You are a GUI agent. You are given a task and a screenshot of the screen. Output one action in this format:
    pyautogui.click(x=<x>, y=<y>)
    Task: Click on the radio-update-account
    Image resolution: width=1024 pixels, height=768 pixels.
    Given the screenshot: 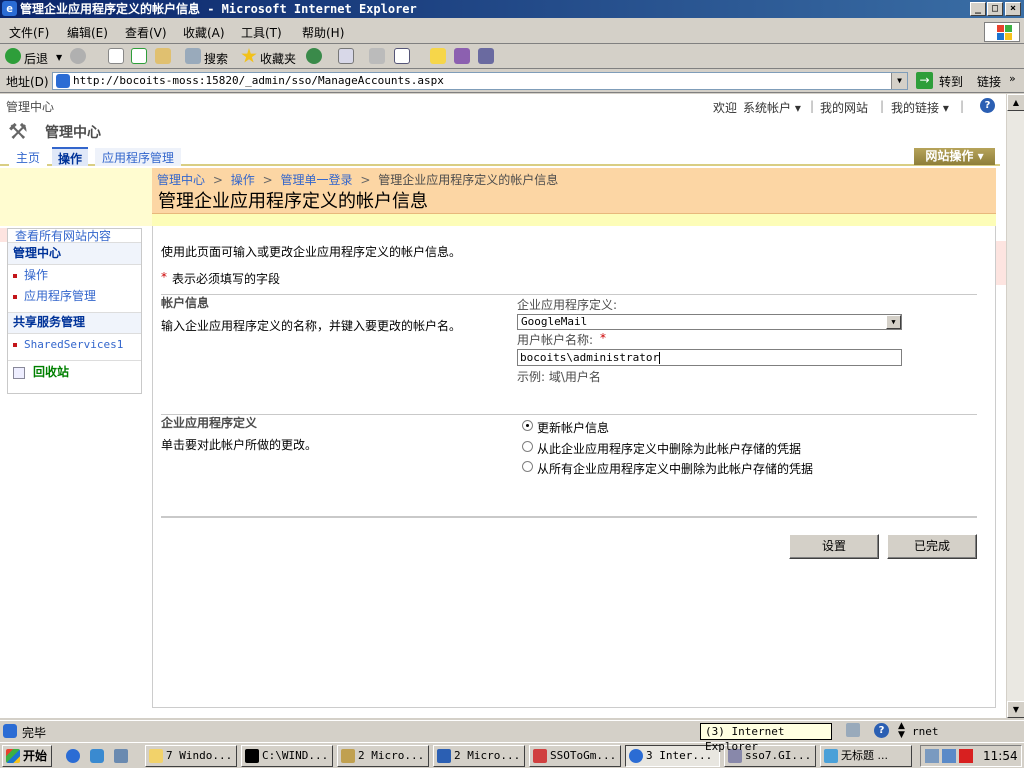 What is the action you would take?
    pyautogui.click(x=527, y=425)
    